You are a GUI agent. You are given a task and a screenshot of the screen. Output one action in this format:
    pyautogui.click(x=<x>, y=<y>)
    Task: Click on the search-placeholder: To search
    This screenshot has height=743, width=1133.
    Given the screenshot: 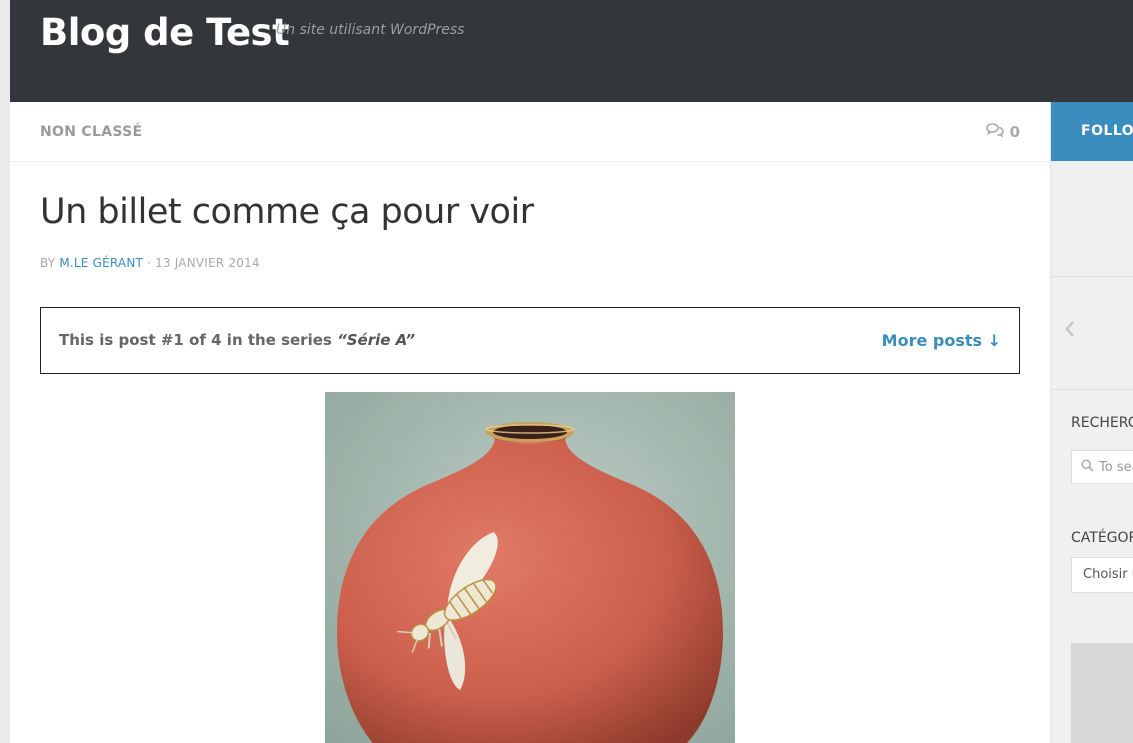 What is the action you would take?
    pyautogui.click(x=1116, y=467)
    